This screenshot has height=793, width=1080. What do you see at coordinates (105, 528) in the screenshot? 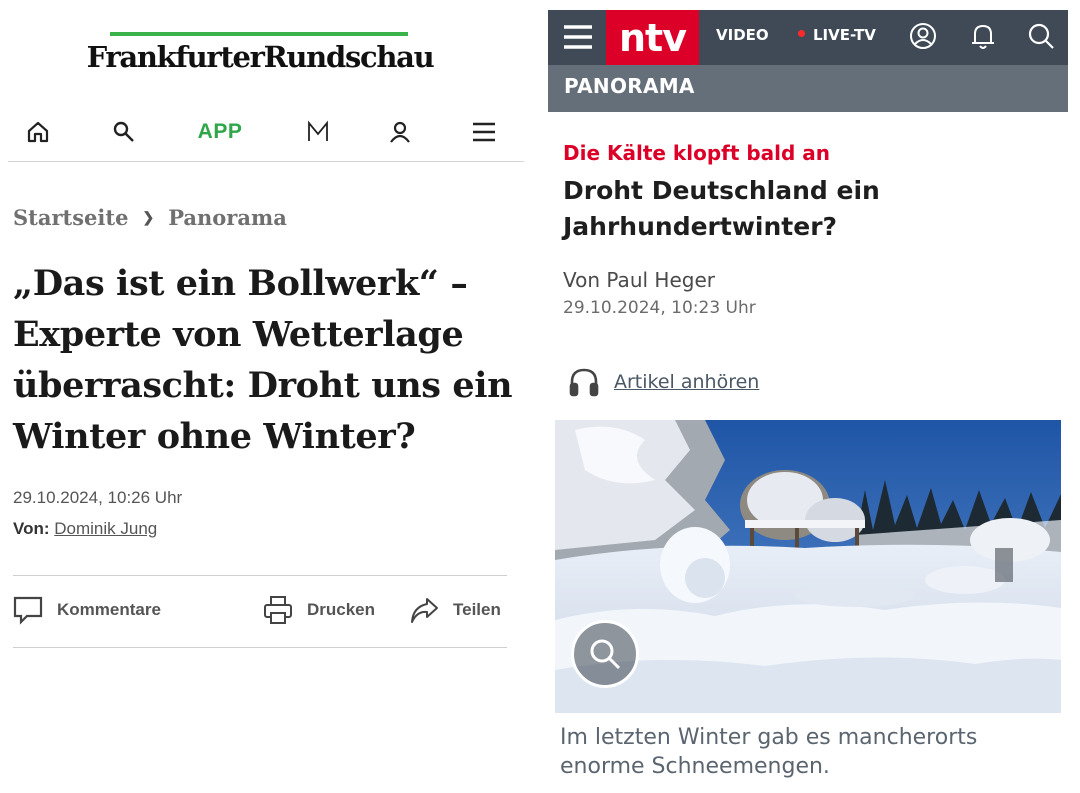
I see `author-link: Dominik Jung` at bounding box center [105, 528].